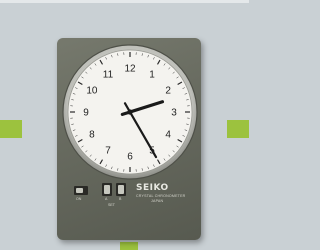  What do you see at coordinates (92, 135) in the screenshot?
I see `numeral-8: 8` at bounding box center [92, 135].